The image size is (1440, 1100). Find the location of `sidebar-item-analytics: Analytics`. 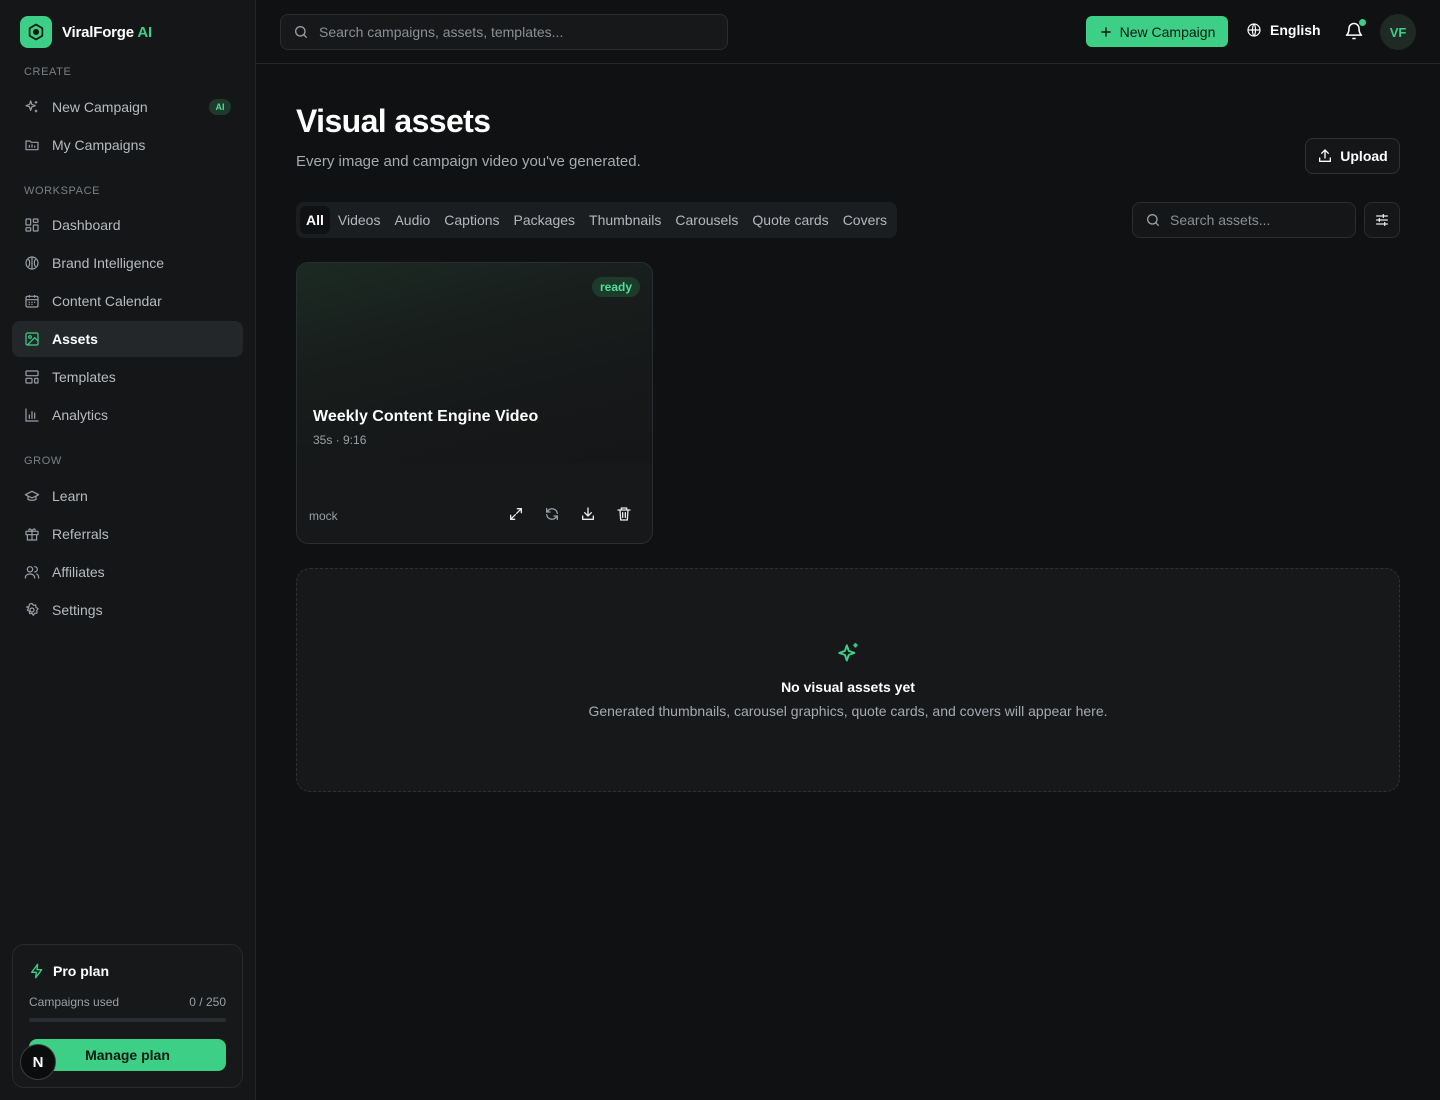

sidebar-item-analytics: Analytics is located at coordinates (127, 415).